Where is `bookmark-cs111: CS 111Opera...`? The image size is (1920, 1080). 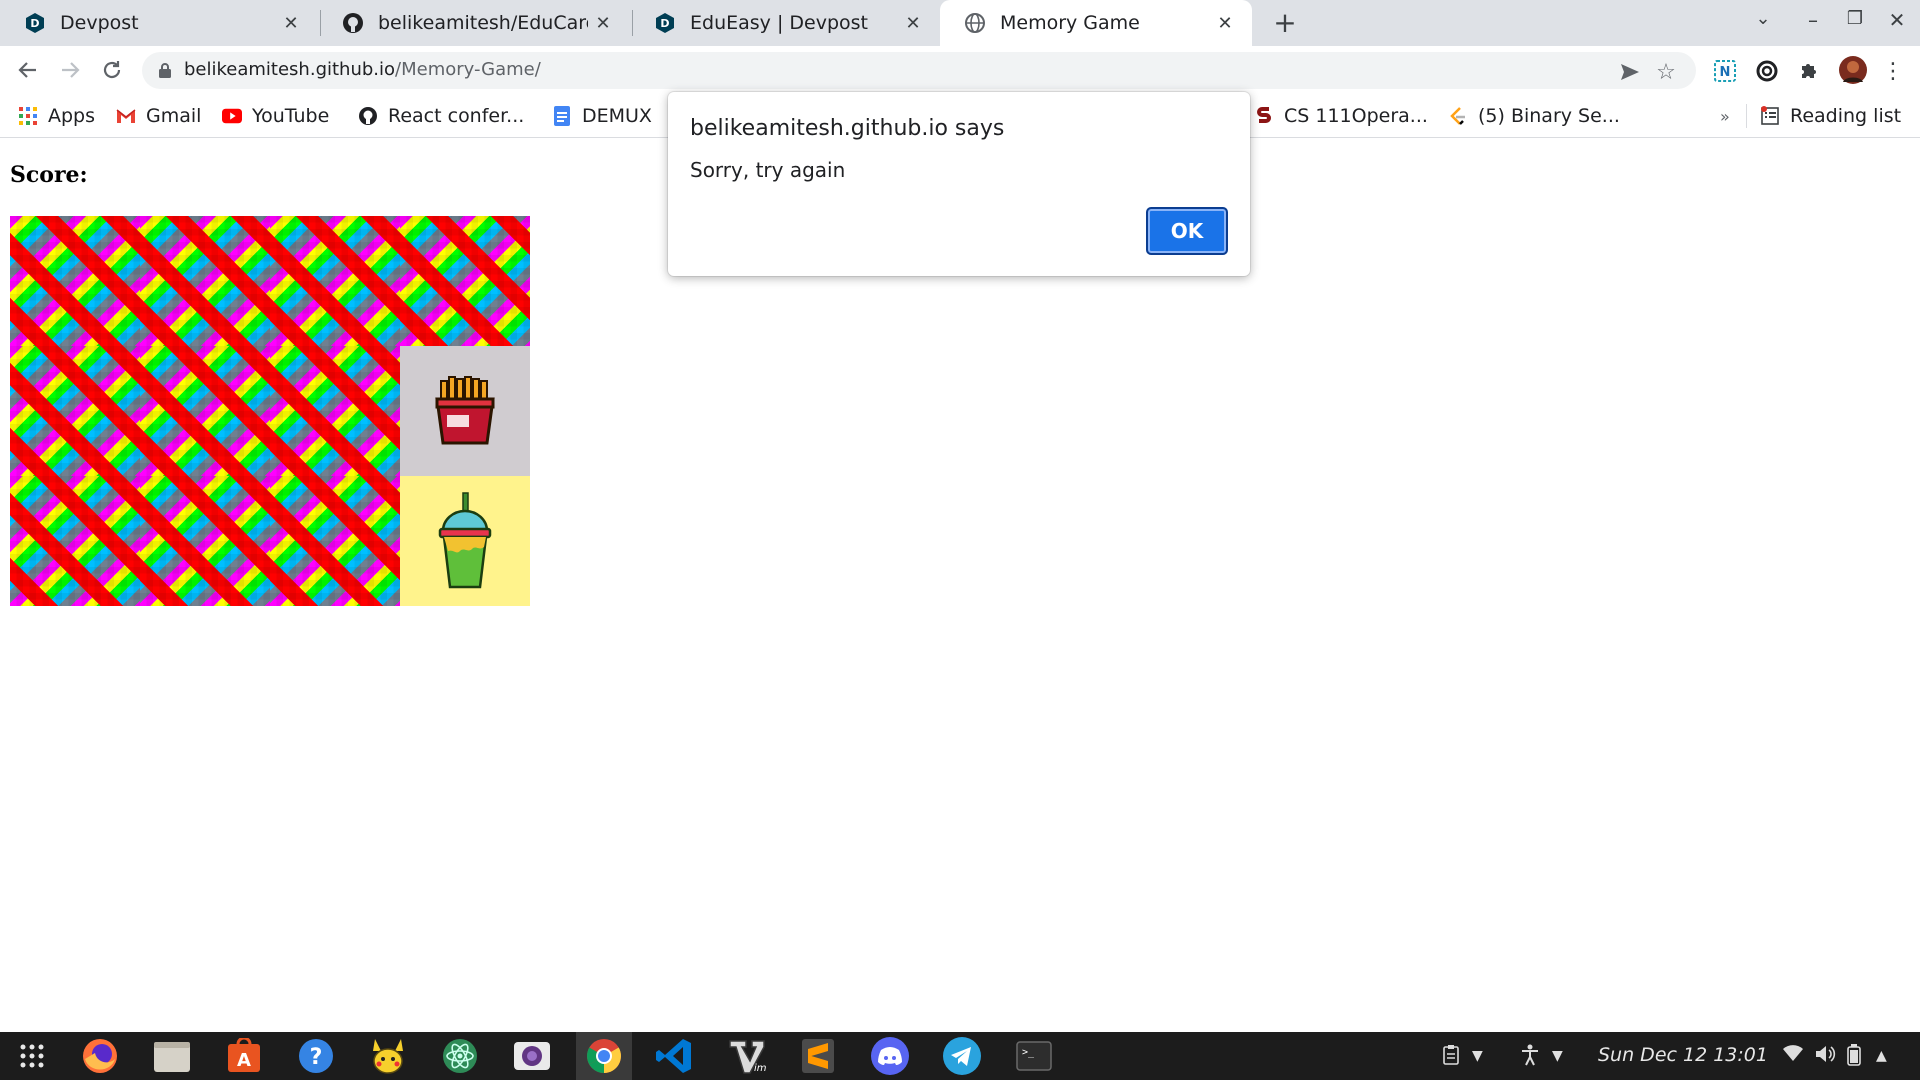 bookmark-cs111: CS 111Opera... is located at coordinates (1341, 116).